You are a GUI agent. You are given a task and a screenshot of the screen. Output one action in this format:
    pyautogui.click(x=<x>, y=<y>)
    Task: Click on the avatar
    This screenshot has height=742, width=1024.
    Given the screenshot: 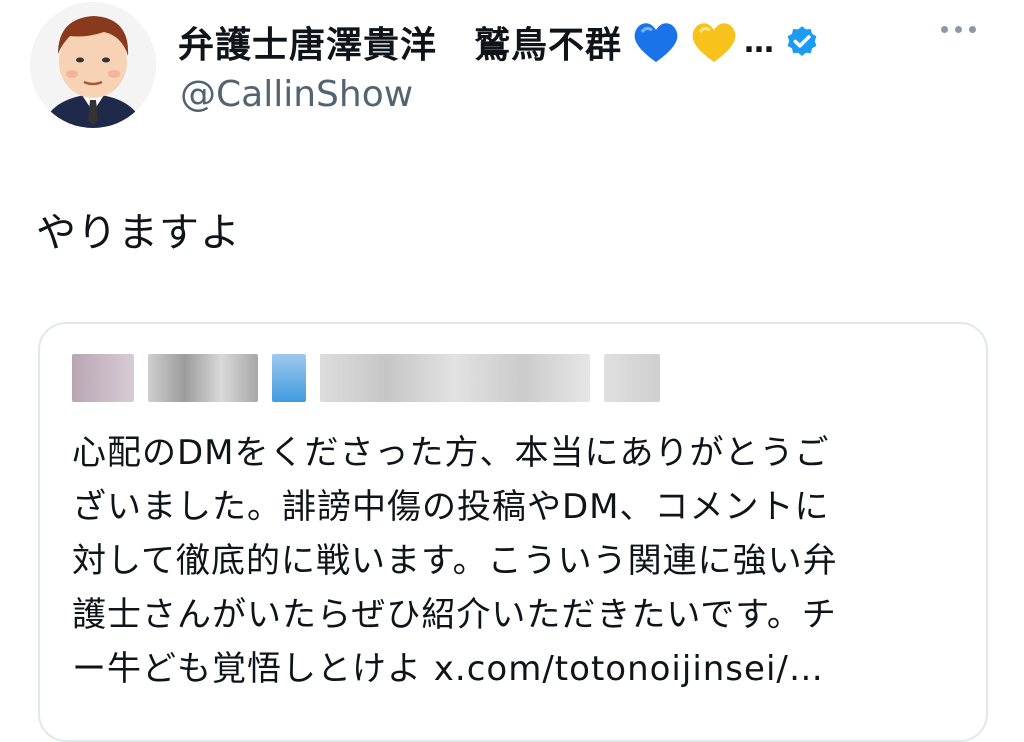 What is the action you would take?
    pyautogui.click(x=93, y=65)
    